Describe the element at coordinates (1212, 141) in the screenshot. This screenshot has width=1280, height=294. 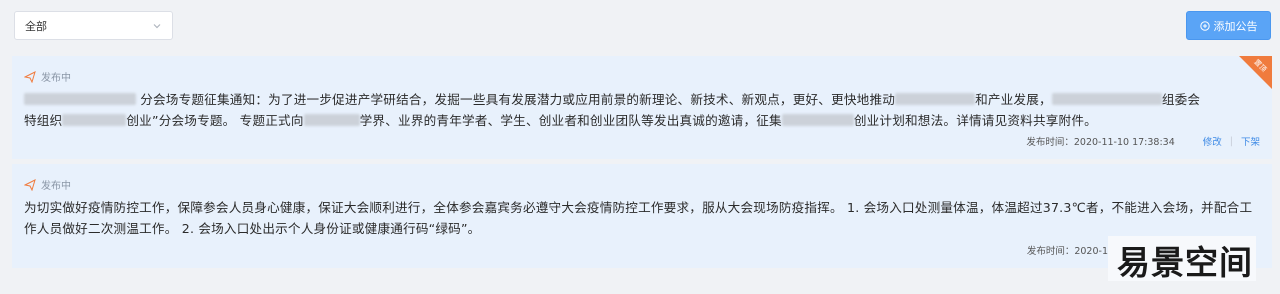
I see `edit-link: 修改` at that location.